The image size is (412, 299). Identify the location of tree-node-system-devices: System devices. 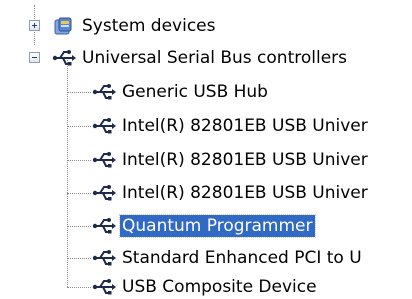
(135, 26).